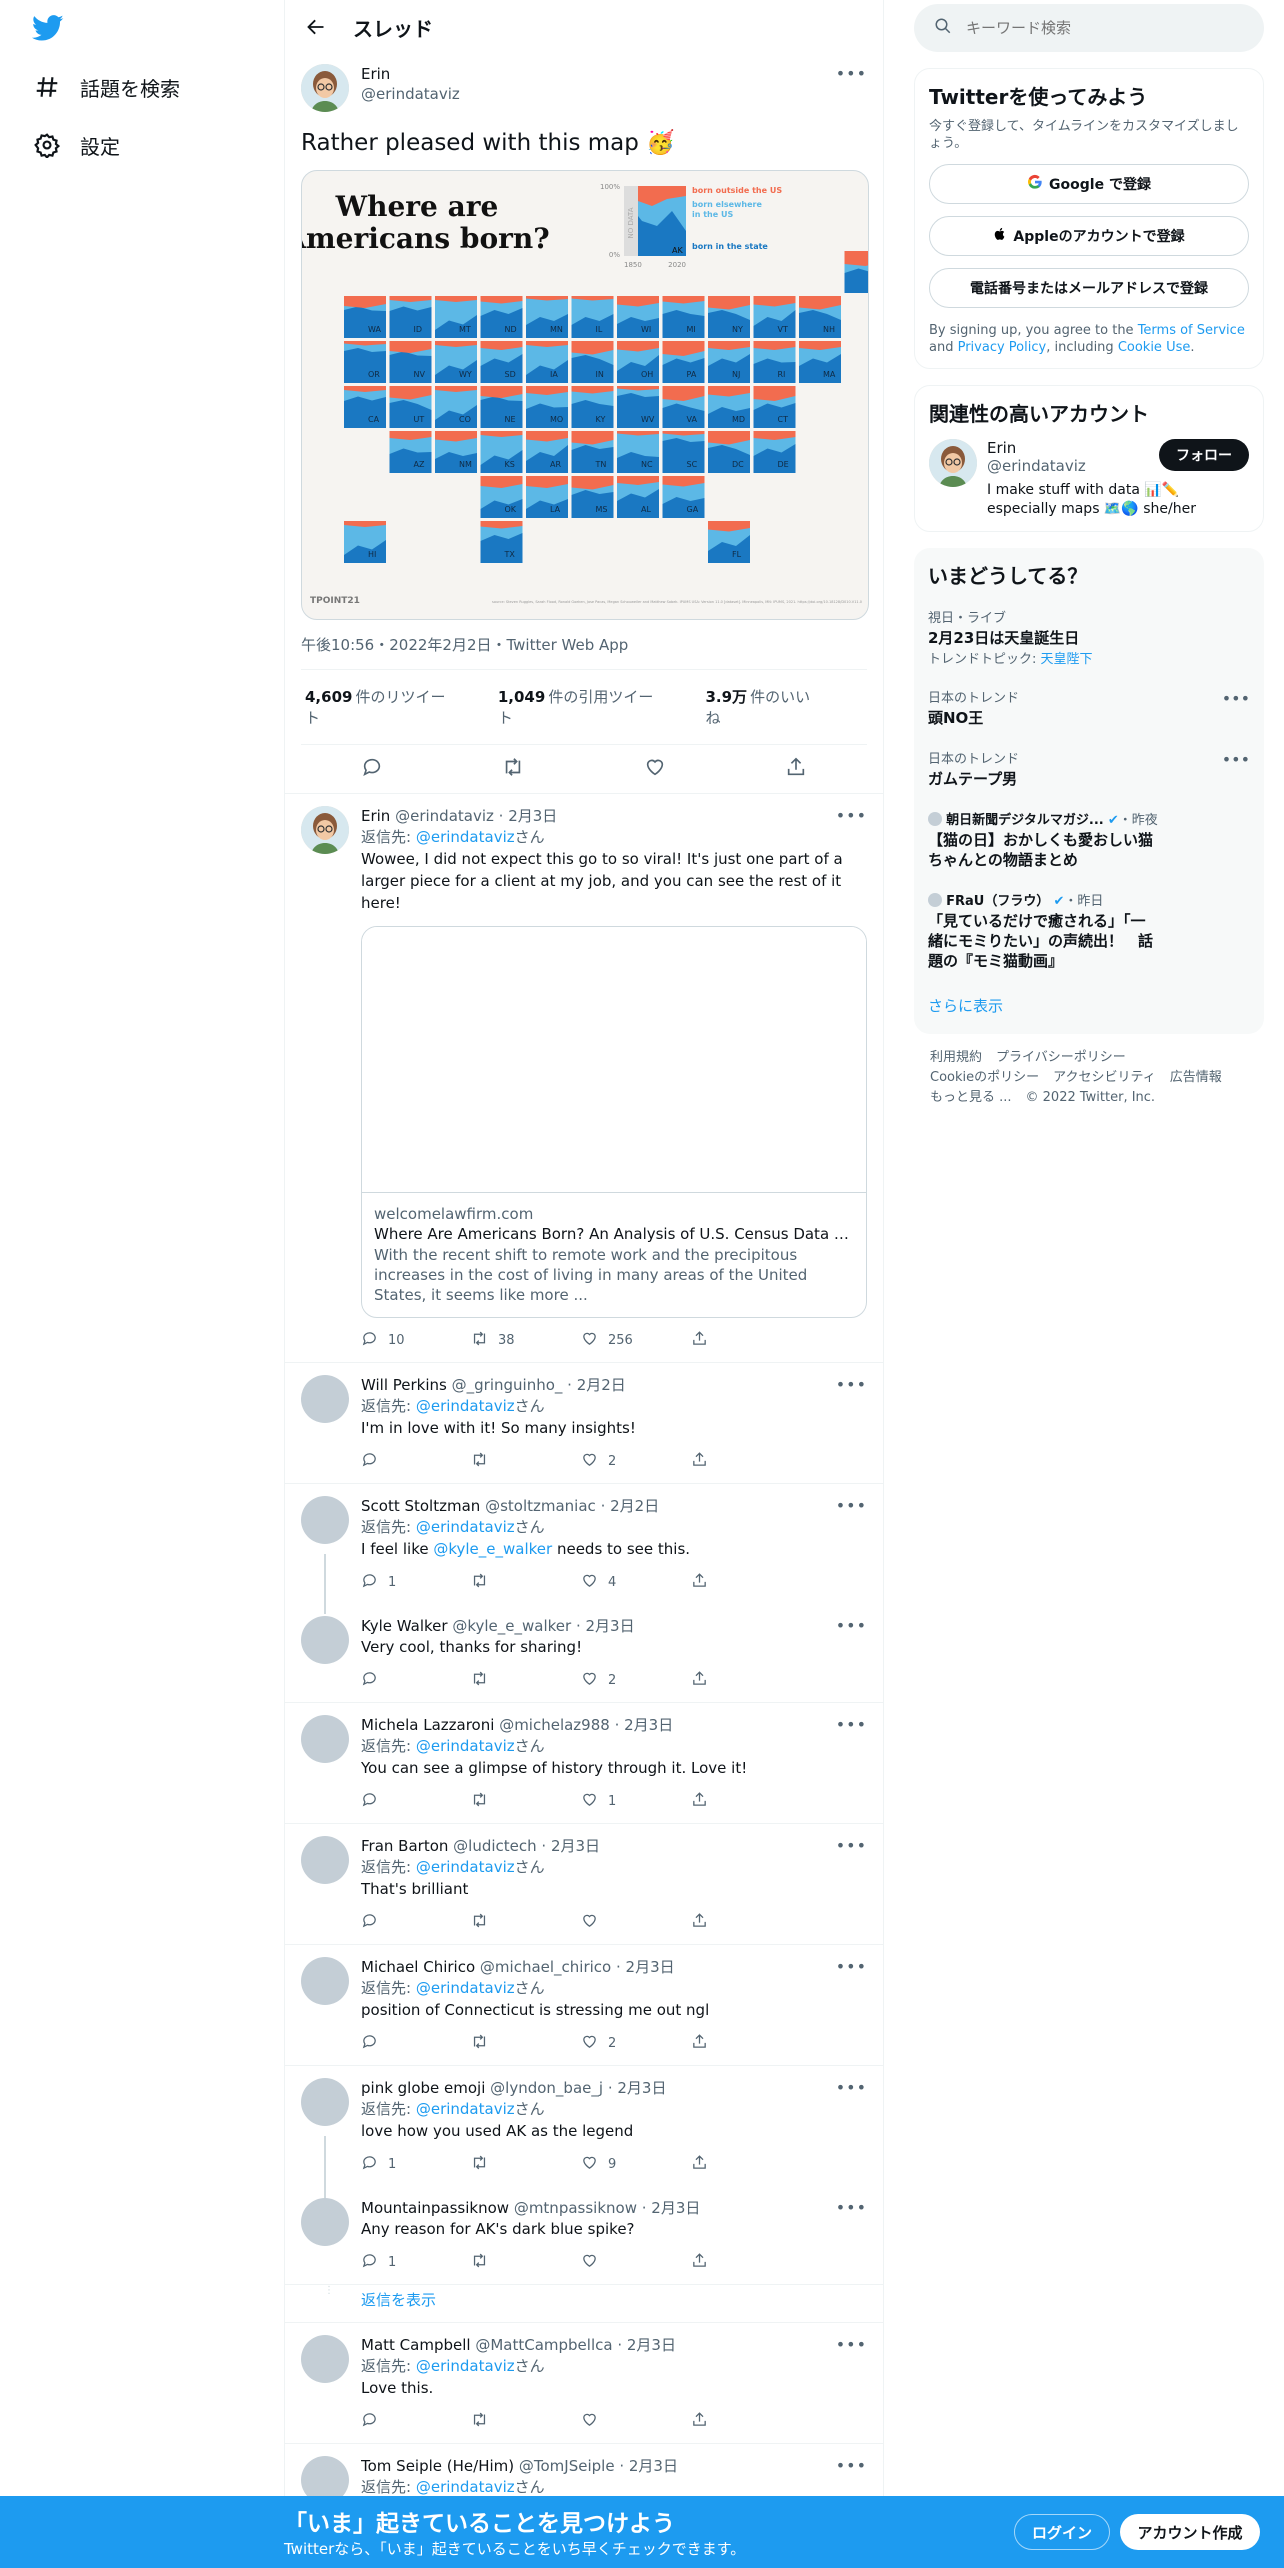 The image size is (1284, 2568). I want to click on quote-count: 1,049 件の引用ツイート, so click(592, 707).